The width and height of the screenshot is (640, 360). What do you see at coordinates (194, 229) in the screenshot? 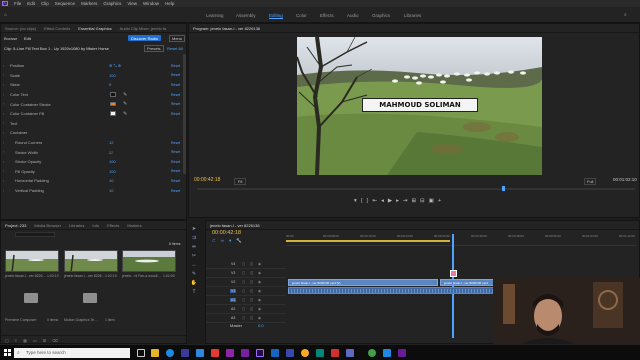
I see `selection-tool-icon: ➤` at bounding box center [194, 229].